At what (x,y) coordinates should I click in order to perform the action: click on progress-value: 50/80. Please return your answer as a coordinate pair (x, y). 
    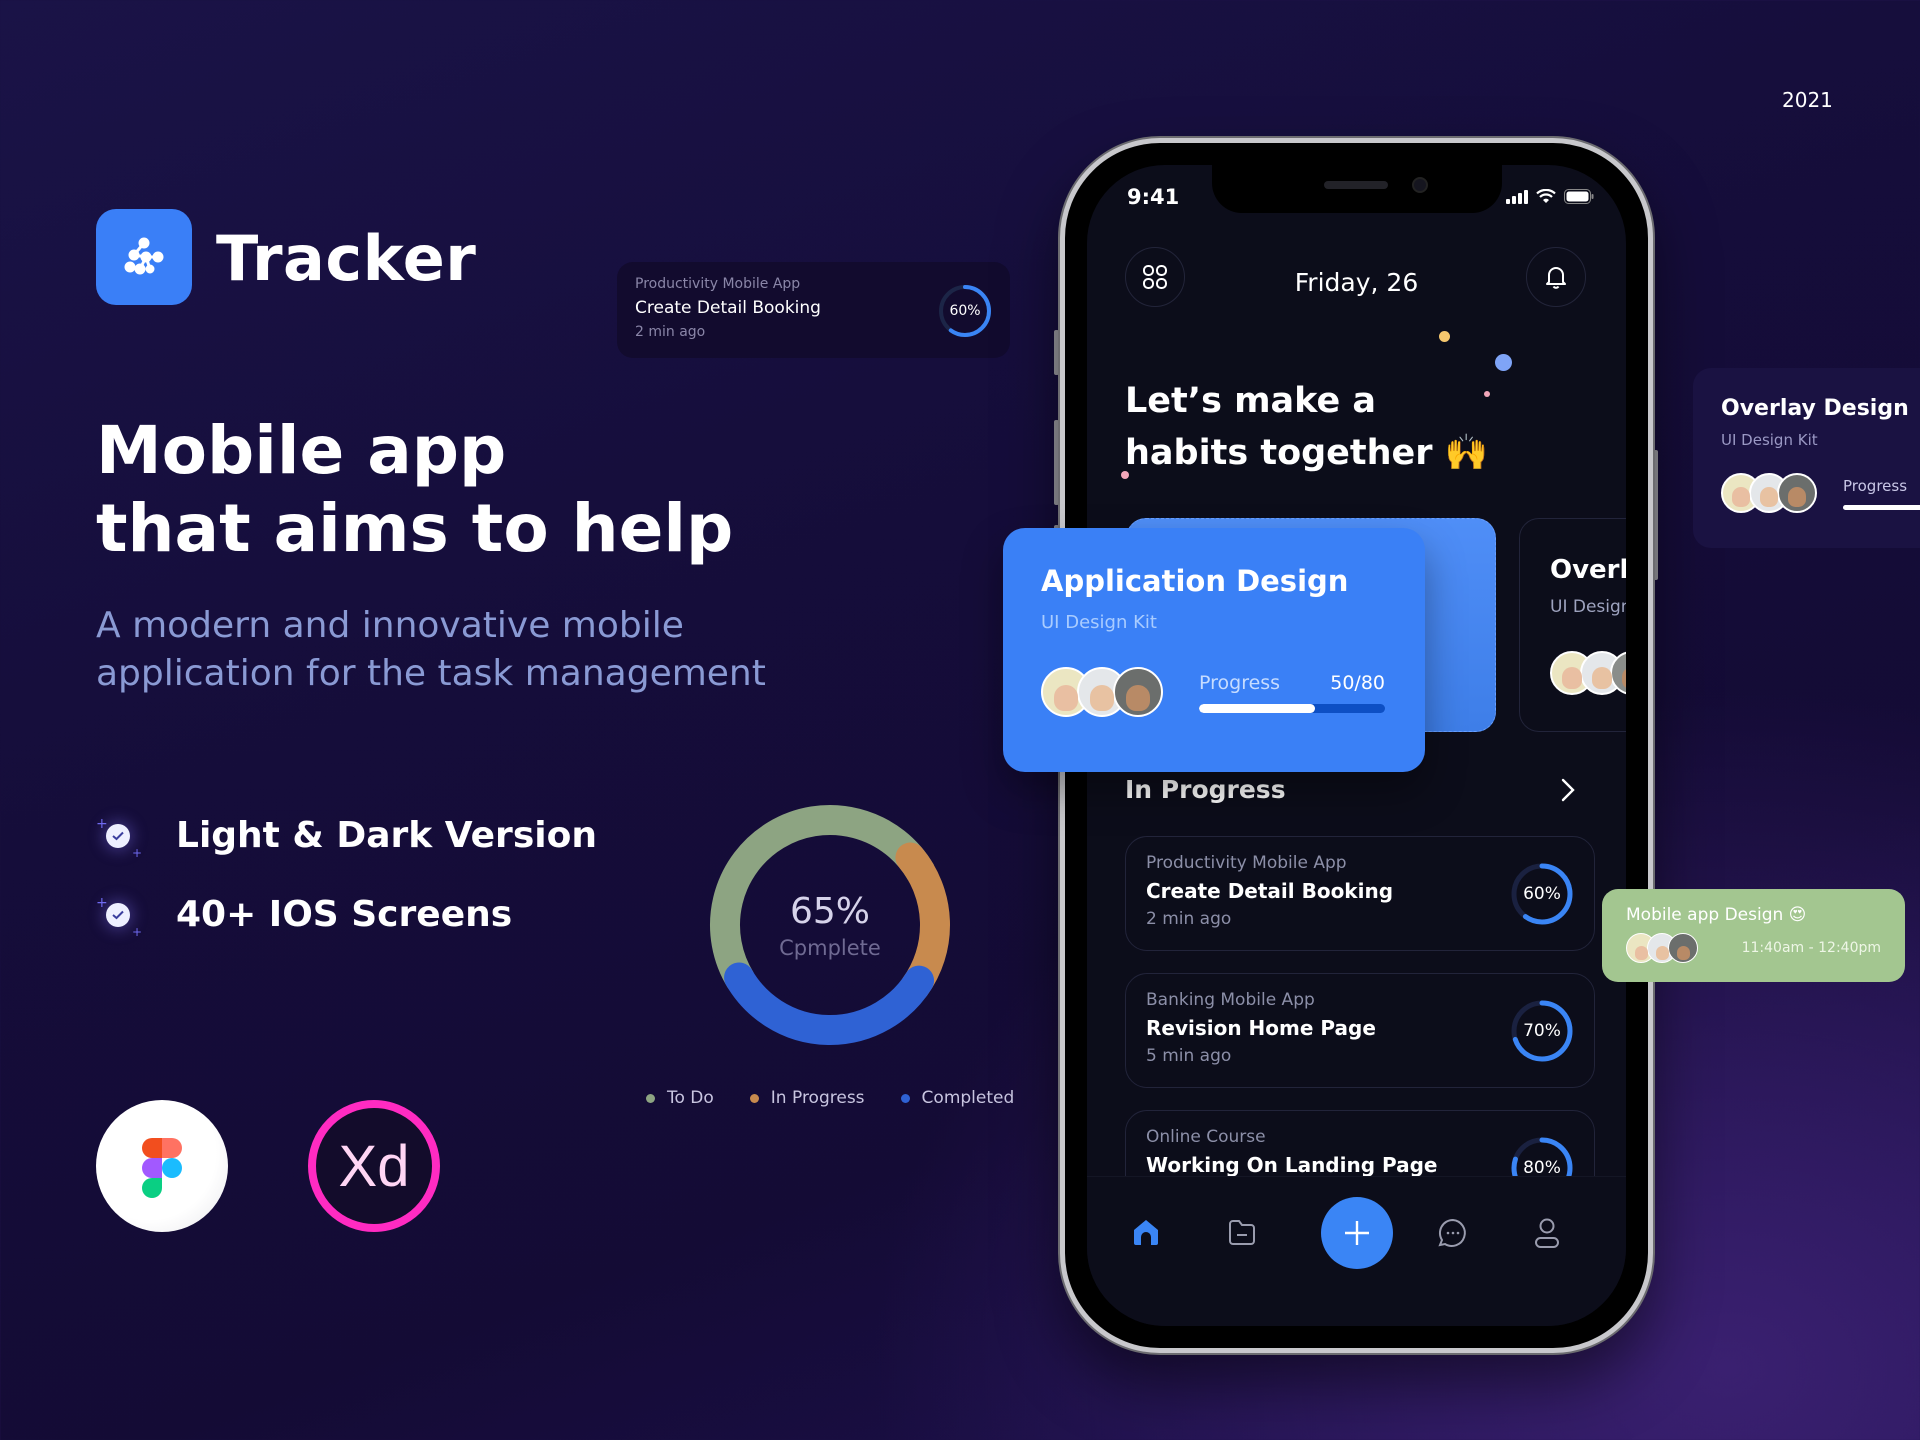
    Looking at the image, I should click on (1357, 682).